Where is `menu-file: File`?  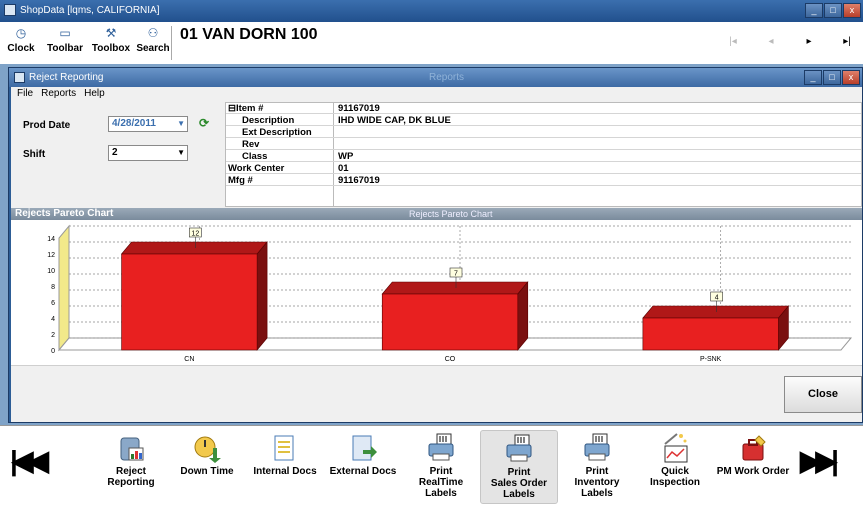 menu-file: File is located at coordinates (25, 94).